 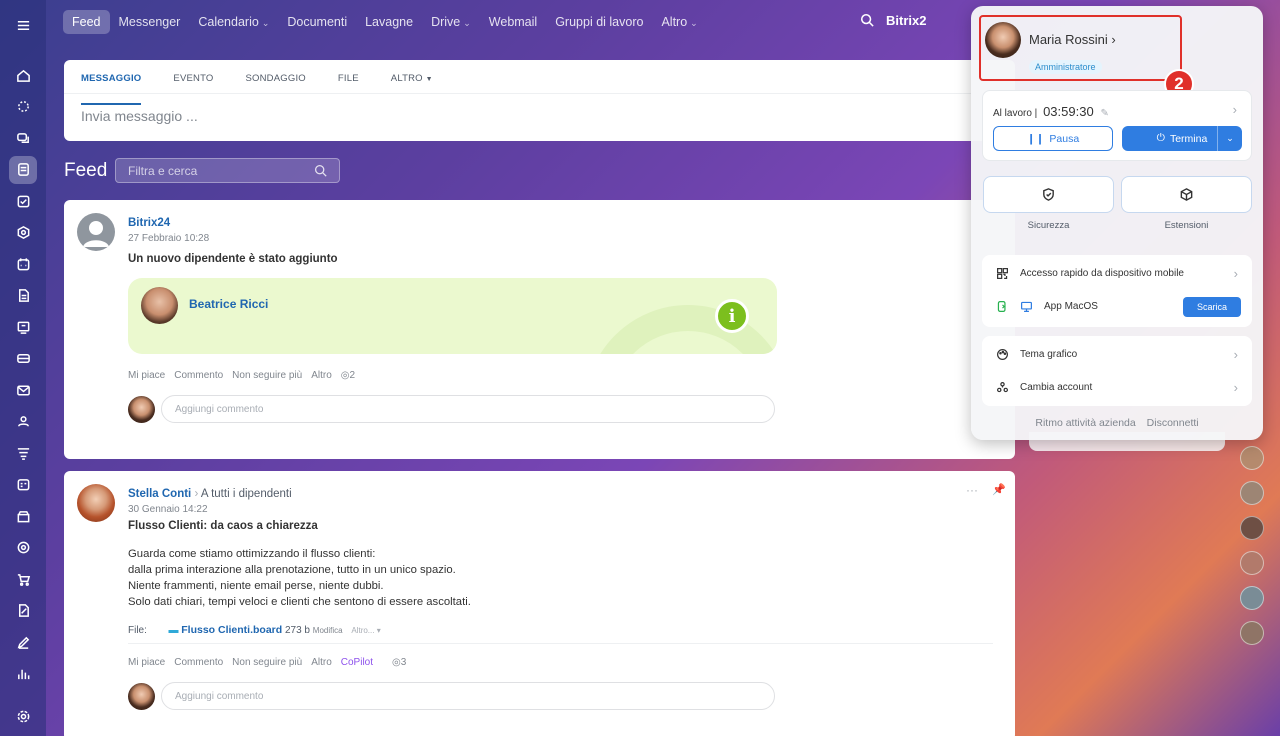 What do you see at coordinates (1001, 306) in the screenshot?
I see `sync-icon` at bounding box center [1001, 306].